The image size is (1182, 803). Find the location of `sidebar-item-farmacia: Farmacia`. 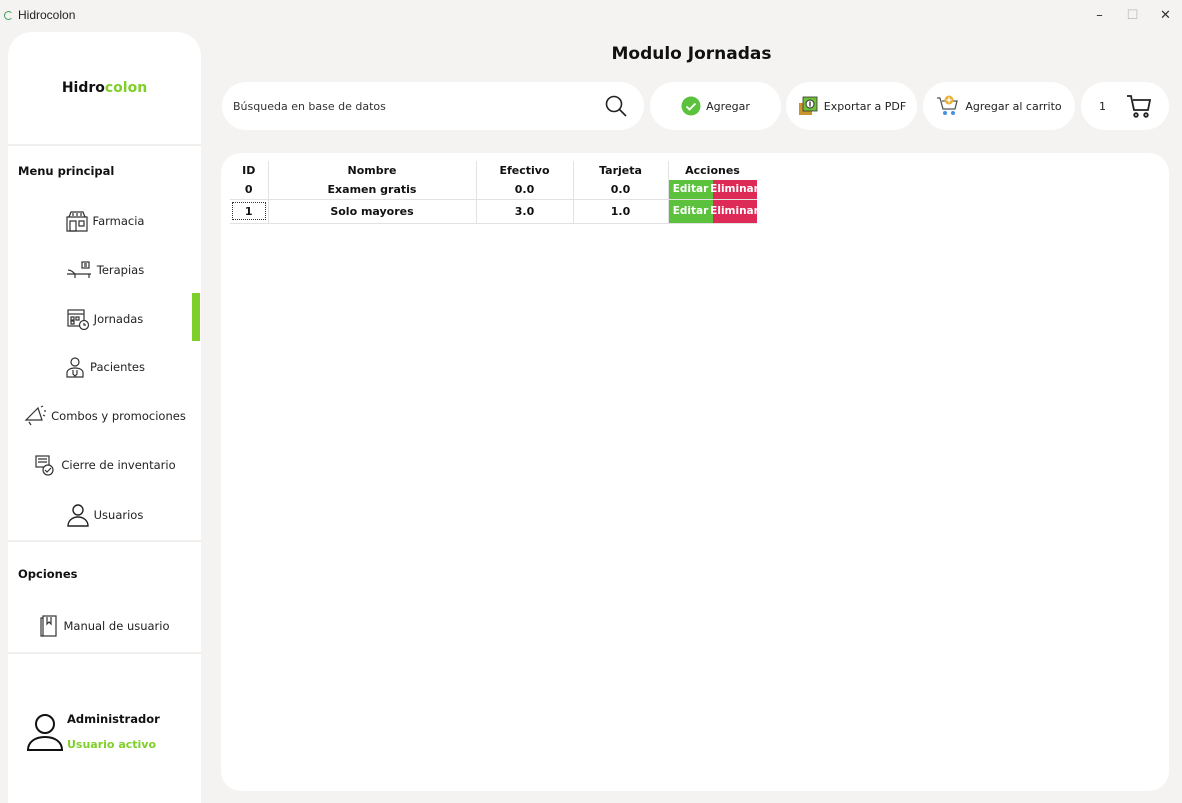

sidebar-item-farmacia: Farmacia is located at coordinates (104, 221).